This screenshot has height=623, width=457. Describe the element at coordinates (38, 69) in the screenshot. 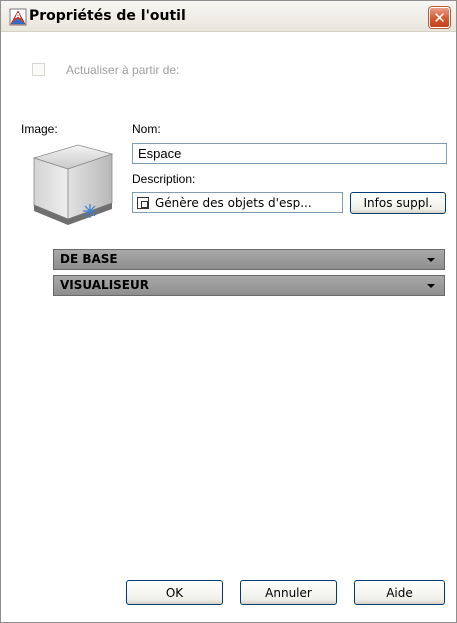

I see `update-from-checkbox` at that location.